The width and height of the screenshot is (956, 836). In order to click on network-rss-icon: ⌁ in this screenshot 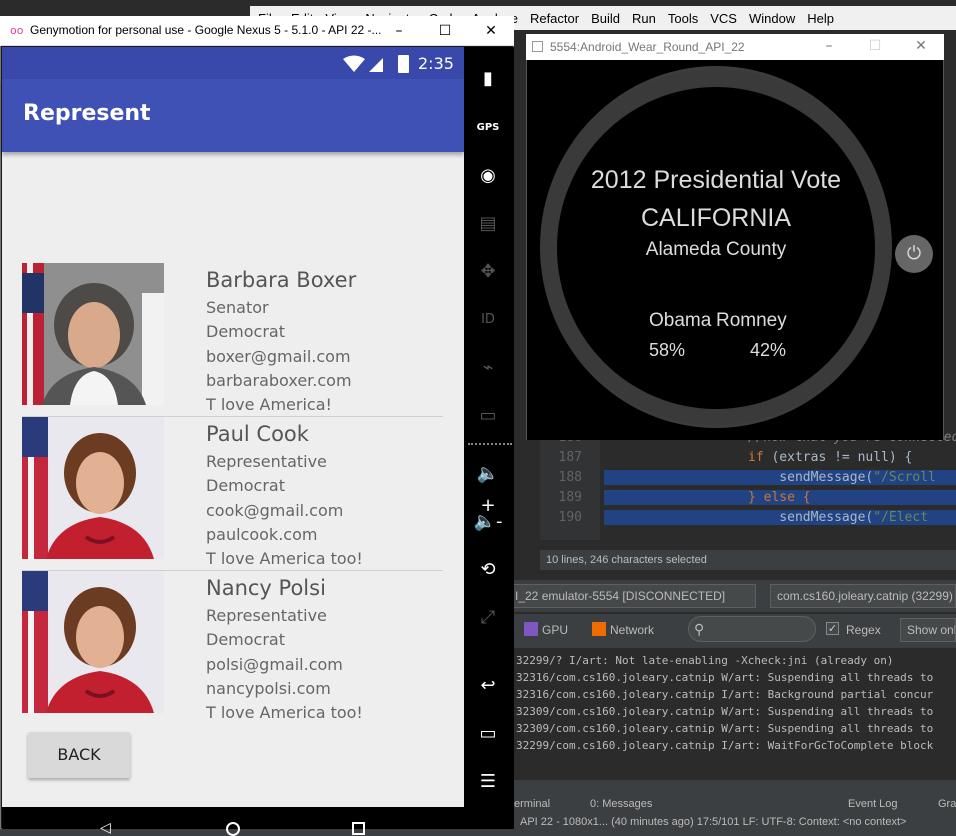, I will do `click(488, 367)`.